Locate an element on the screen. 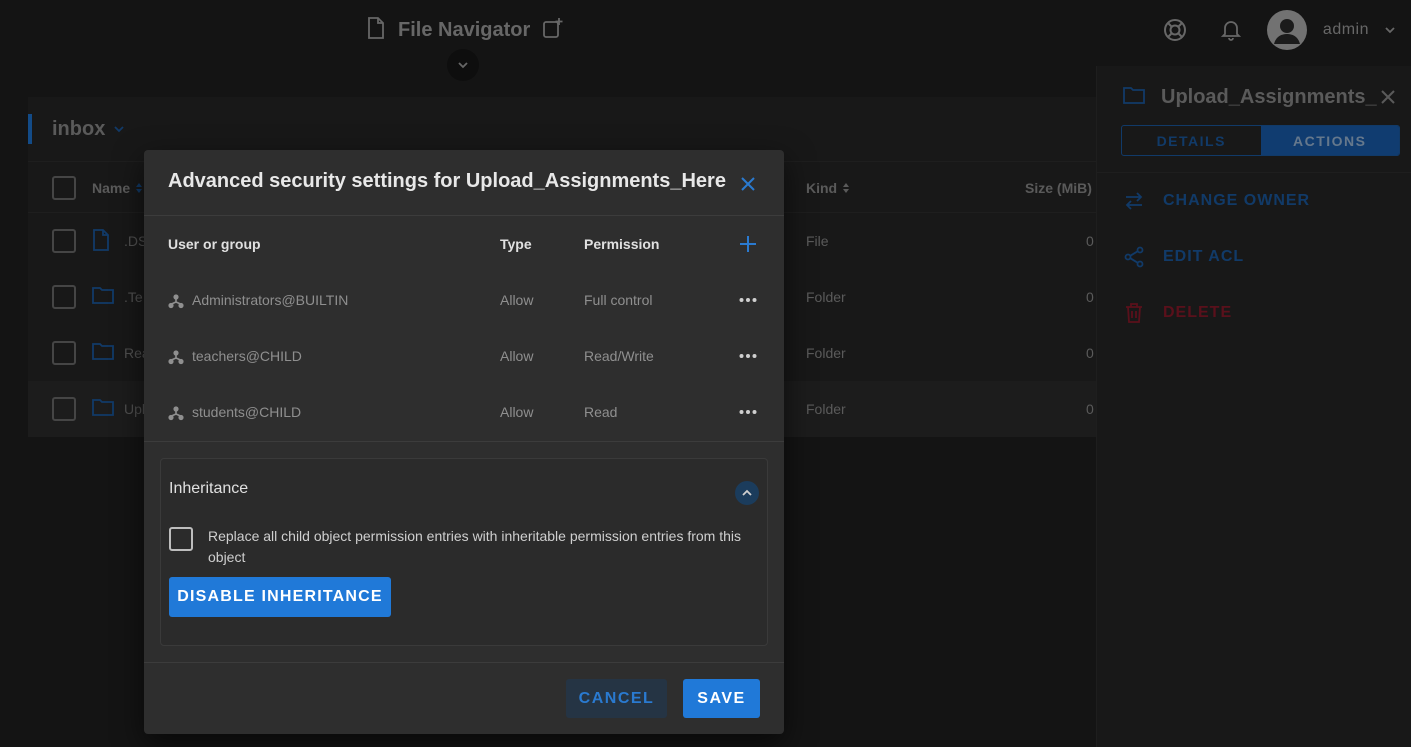 Image resolution: width=1411 pixels, height=747 pixels. acl-user: students@CHILD is located at coordinates (247, 412).